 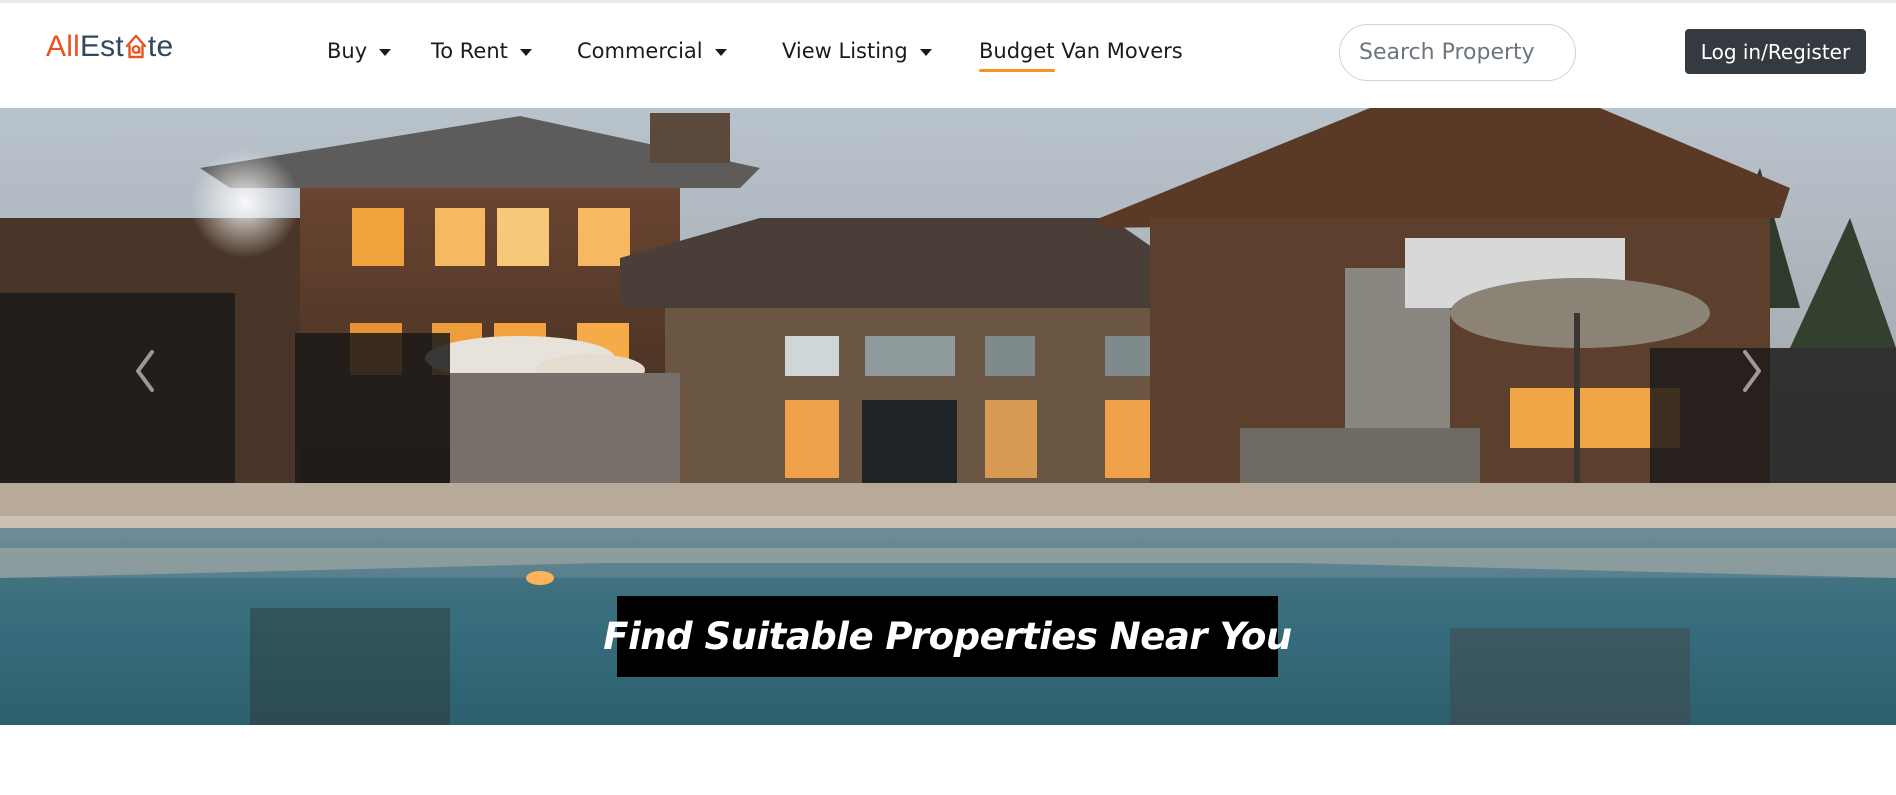 I want to click on house-a-icon, so click(x=136, y=46).